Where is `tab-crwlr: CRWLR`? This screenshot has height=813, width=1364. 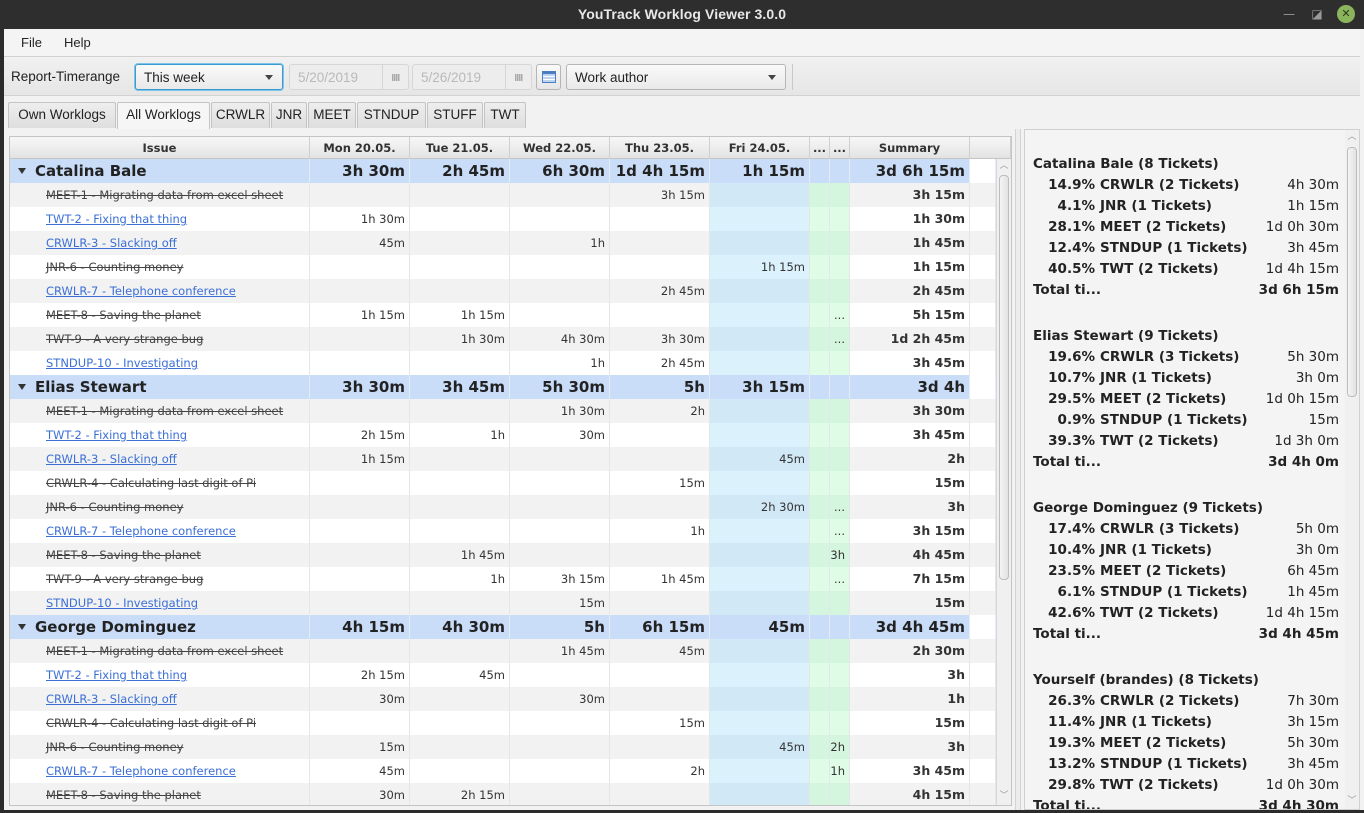
tab-crwlr: CRWLR is located at coordinates (240, 115).